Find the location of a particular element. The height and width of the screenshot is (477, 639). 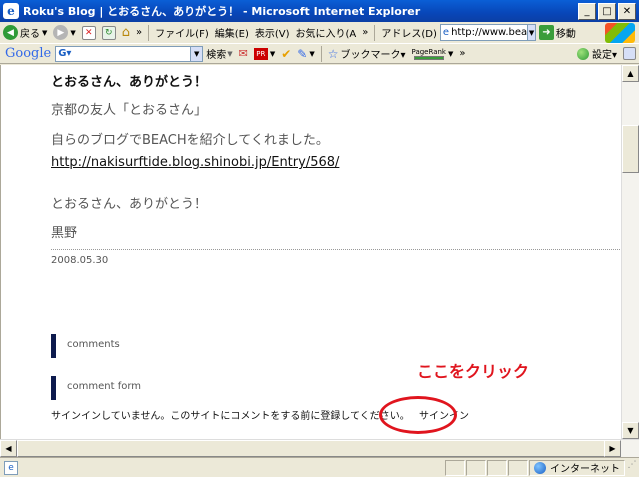

scroll-right-icon: ▶ is located at coordinates (612, 448).